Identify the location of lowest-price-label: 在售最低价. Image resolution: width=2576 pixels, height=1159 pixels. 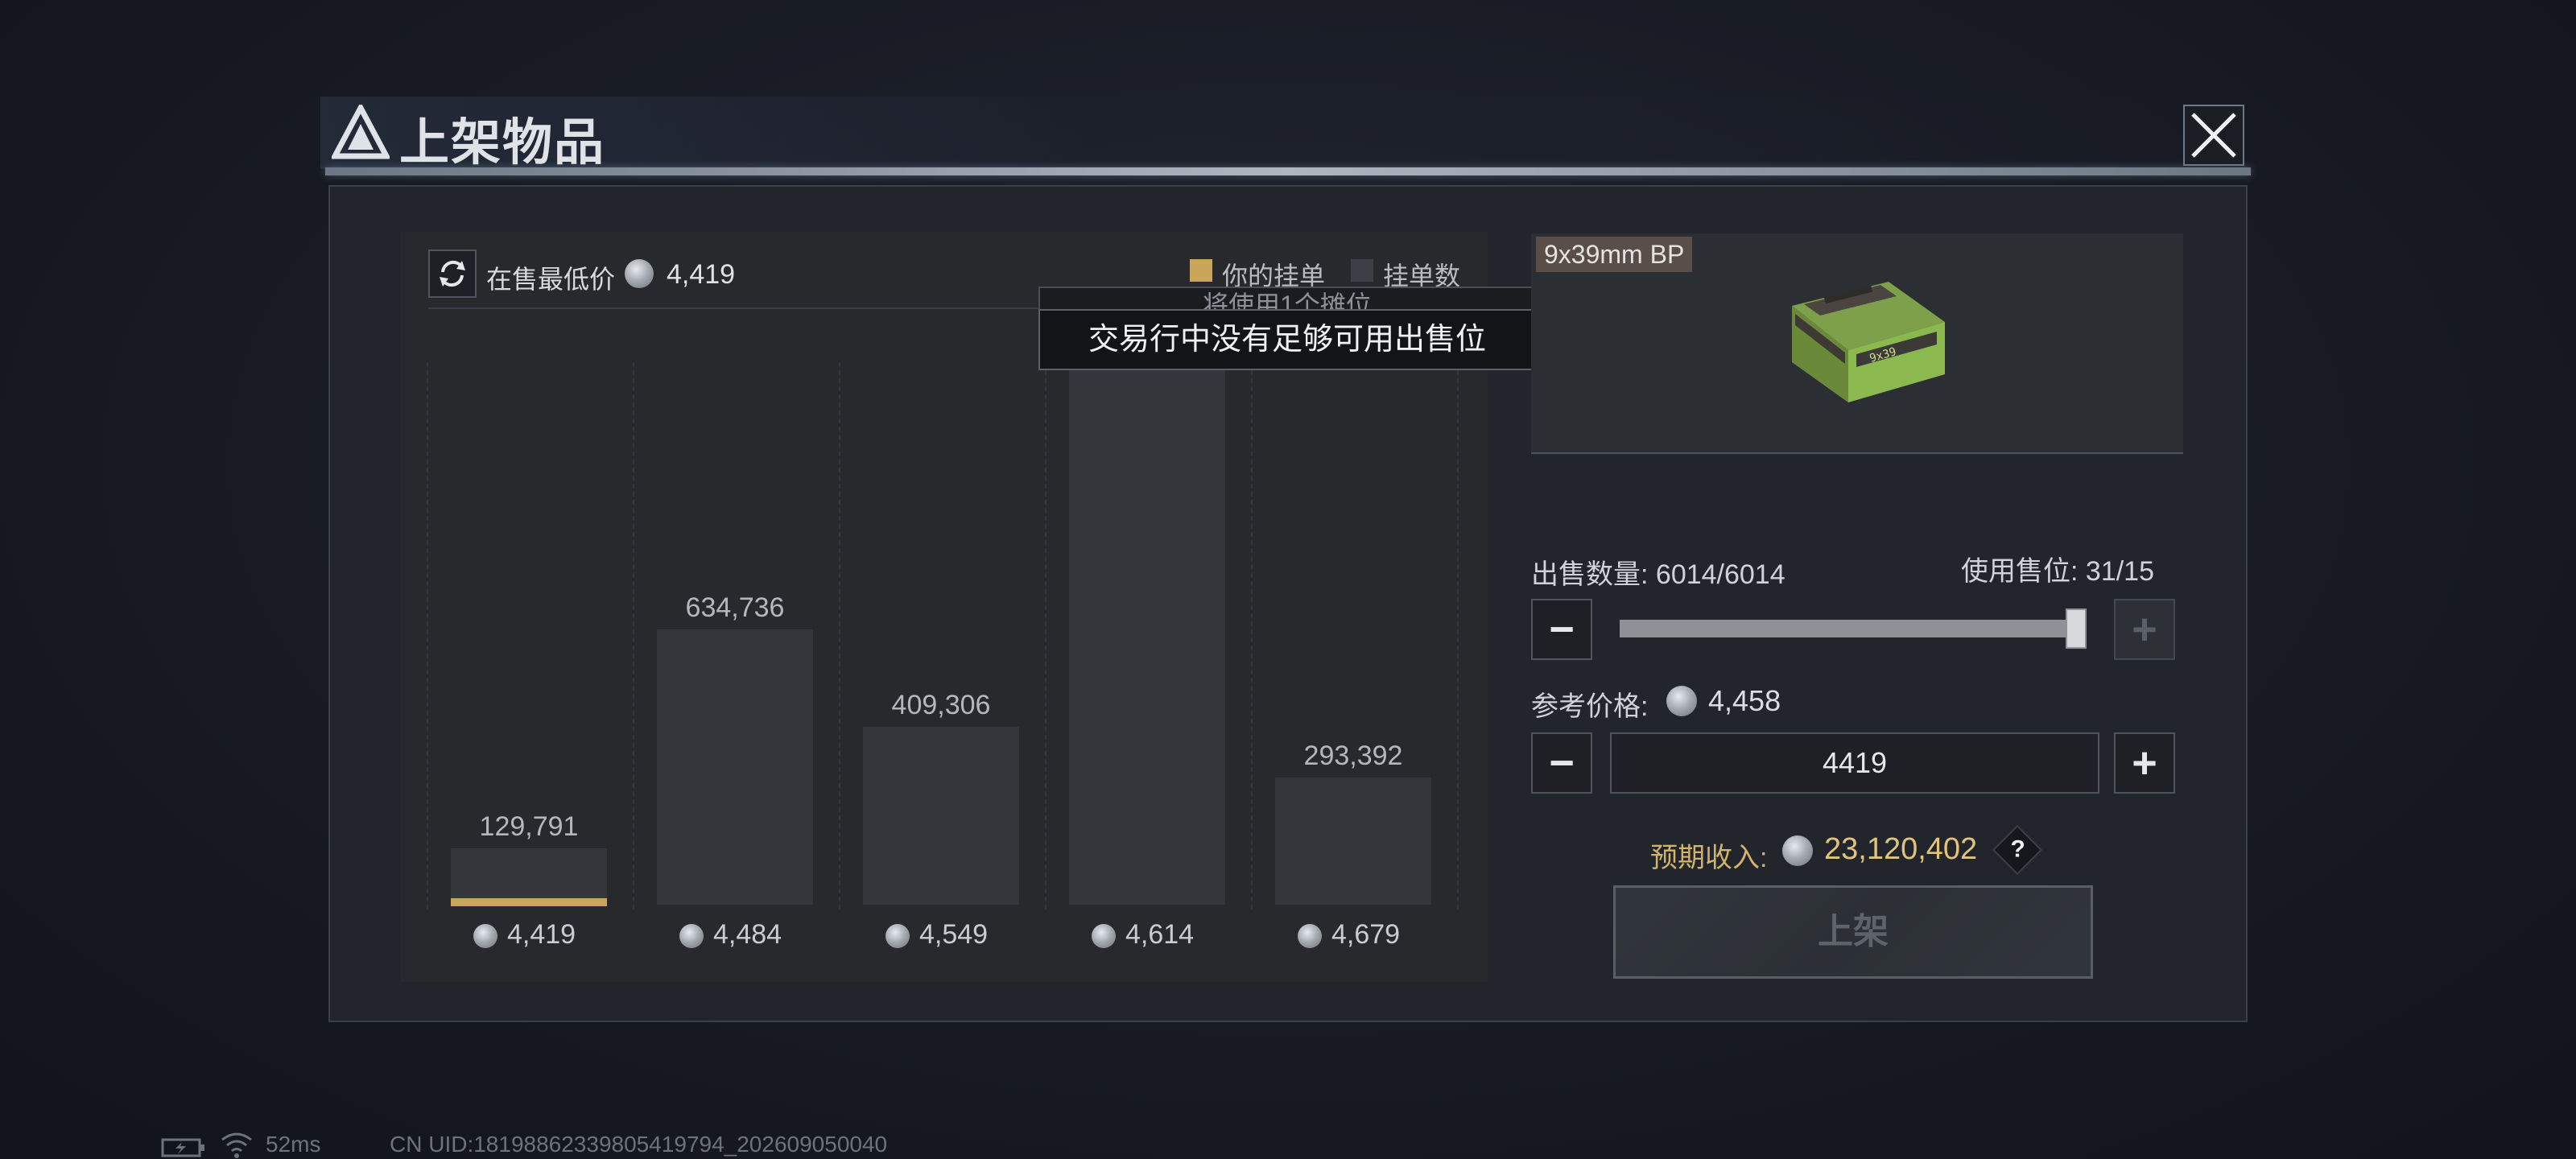
(551, 279).